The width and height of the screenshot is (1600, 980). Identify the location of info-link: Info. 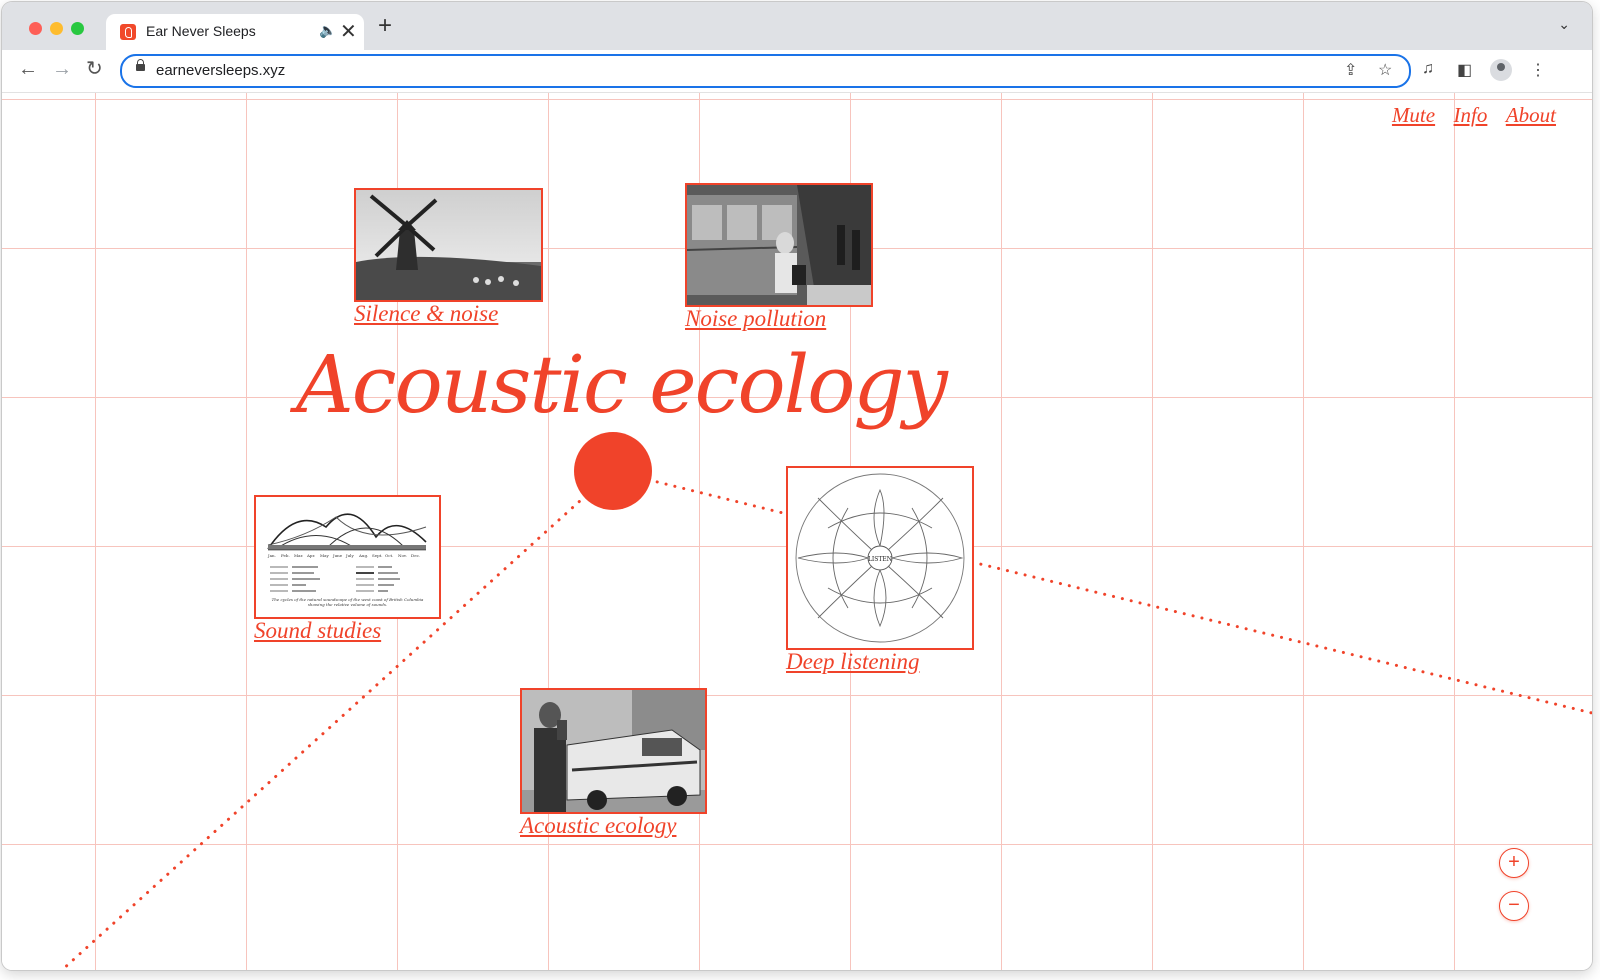
(1471, 115).